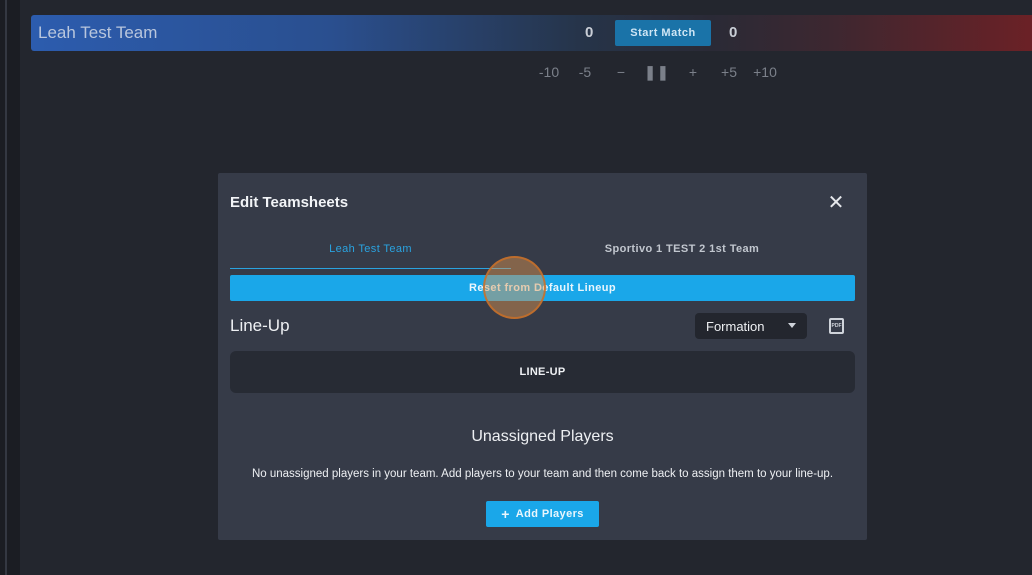  Describe the element at coordinates (542, 436) in the screenshot. I see `unassigned-players-heading: Unassigned Players` at that location.